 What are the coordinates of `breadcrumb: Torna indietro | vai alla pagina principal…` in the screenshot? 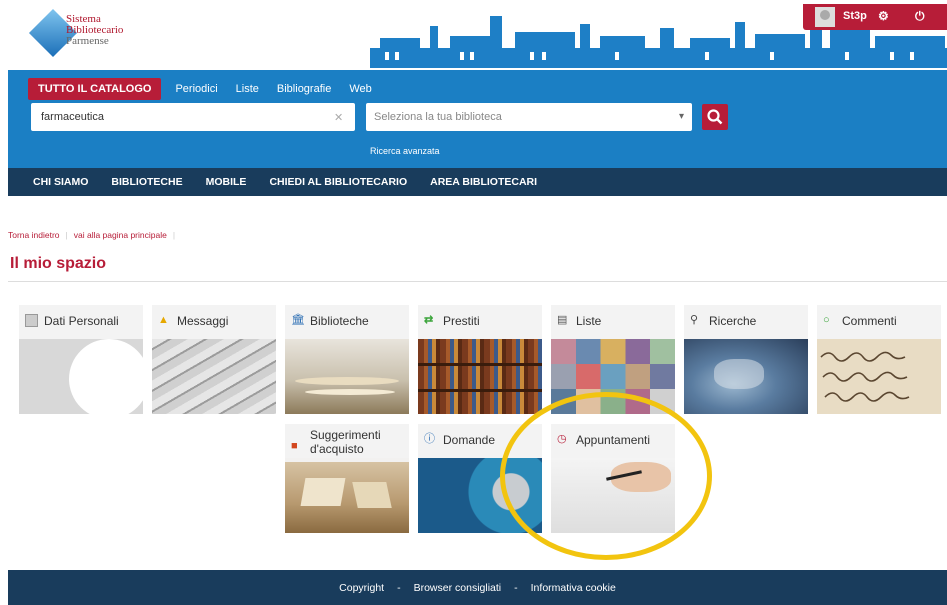 It's located at (92, 235).